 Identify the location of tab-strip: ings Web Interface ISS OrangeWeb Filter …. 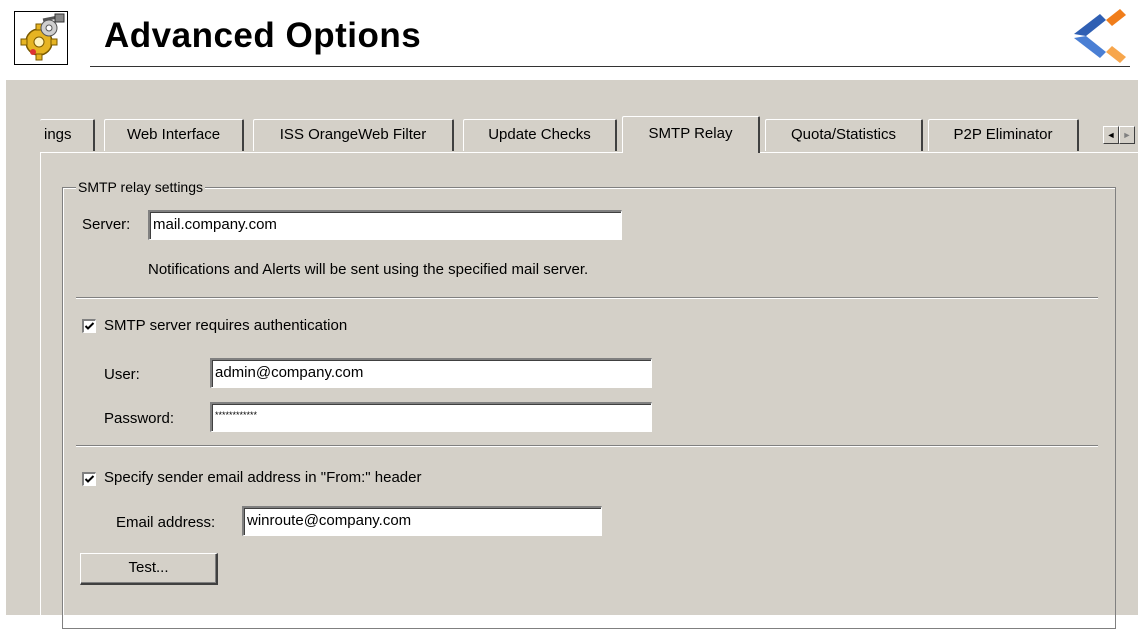
(569, 134).